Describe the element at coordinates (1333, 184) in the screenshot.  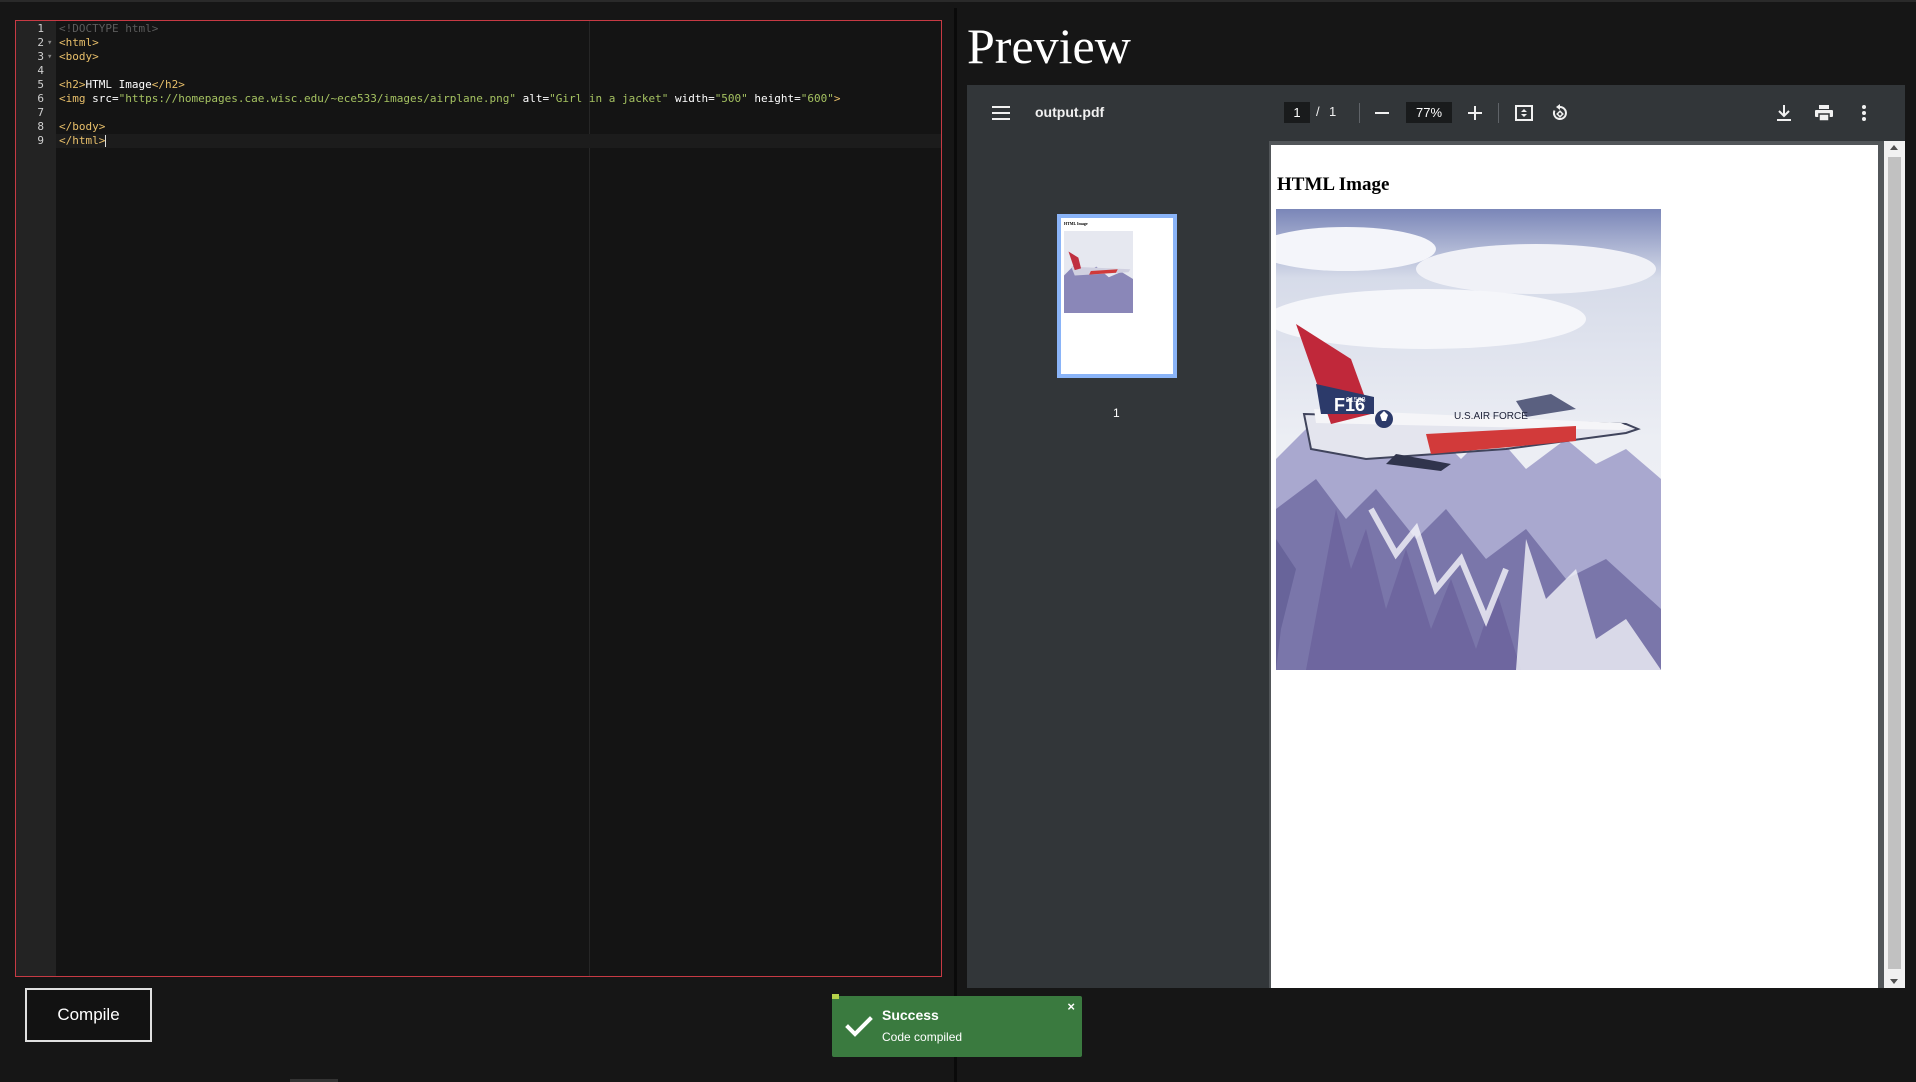
I see `page-heading: HTML Image` at that location.